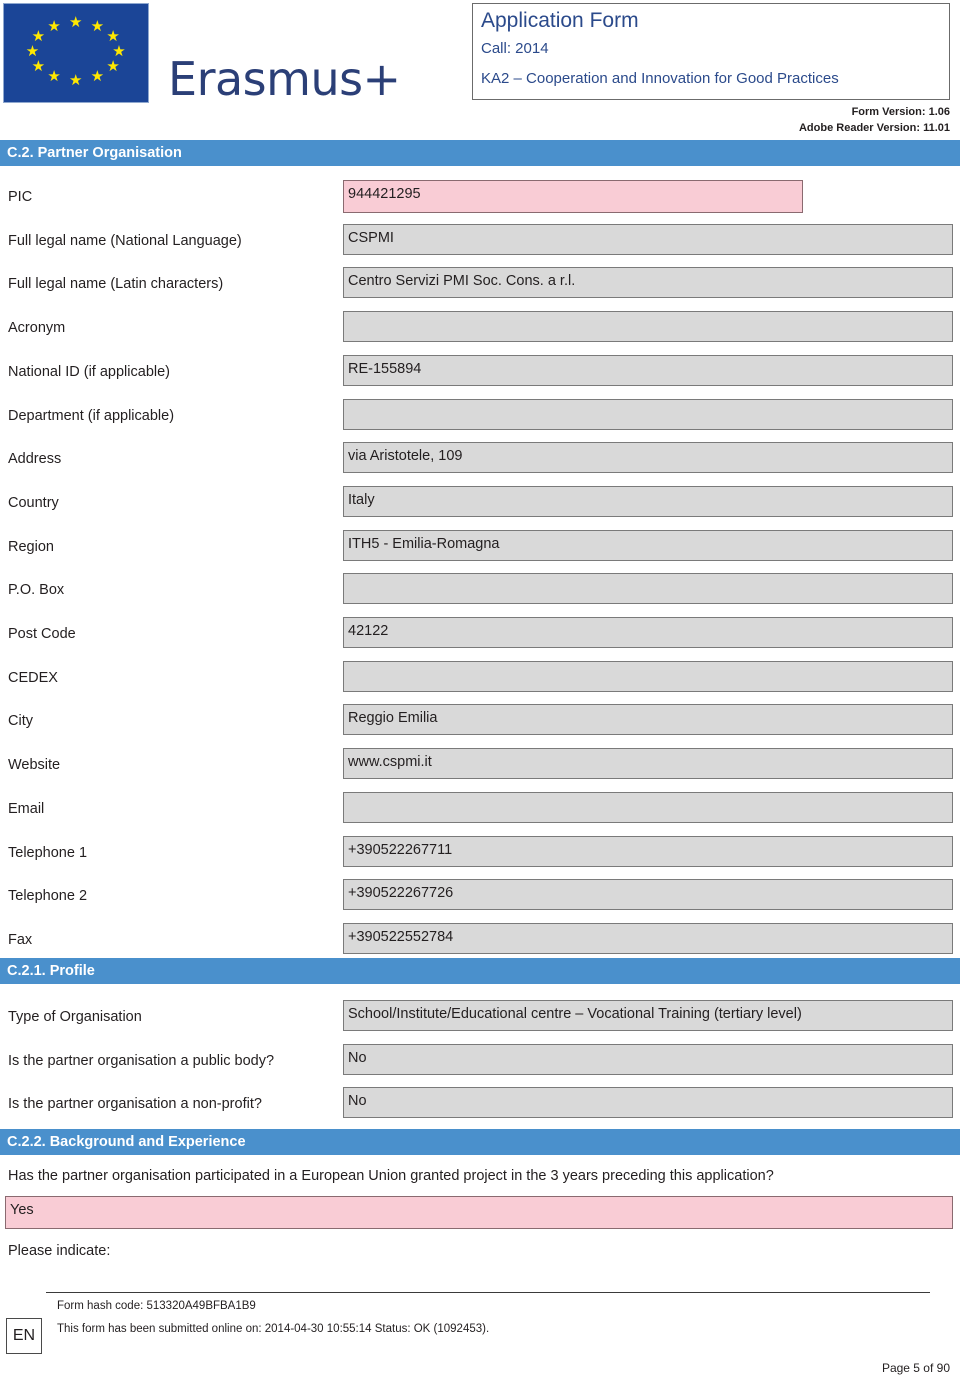  I want to click on organisation-label-10: Post Code, so click(42, 634).